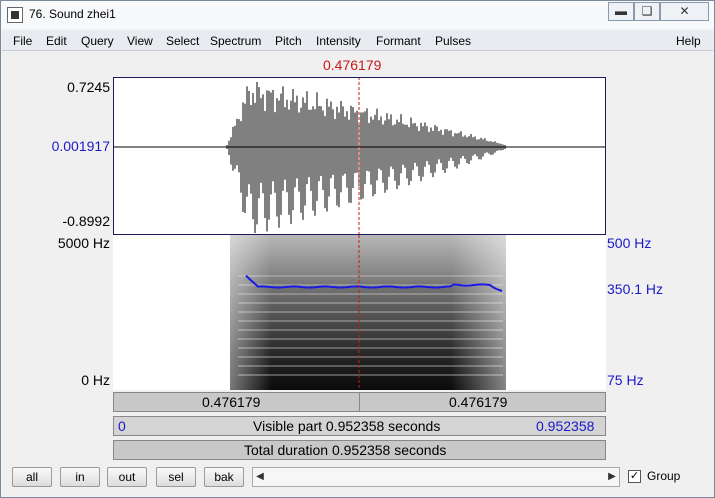  I want to click on close-icon: ✕, so click(684, 11).